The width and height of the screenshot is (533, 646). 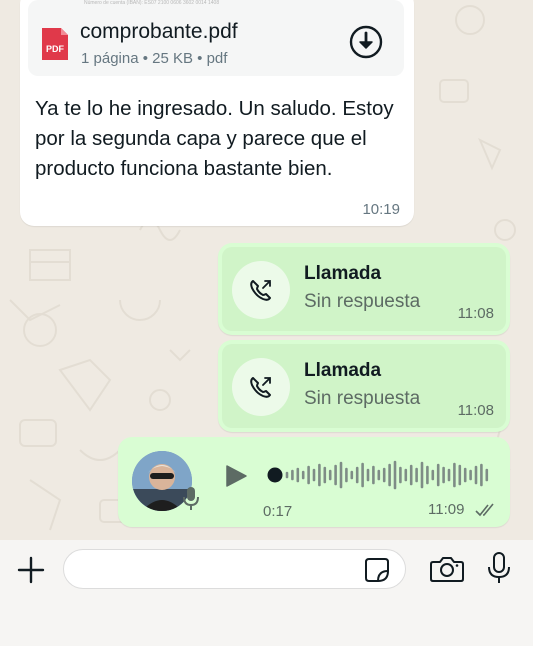 What do you see at coordinates (377, 570) in the screenshot?
I see `sticker-icon` at bounding box center [377, 570].